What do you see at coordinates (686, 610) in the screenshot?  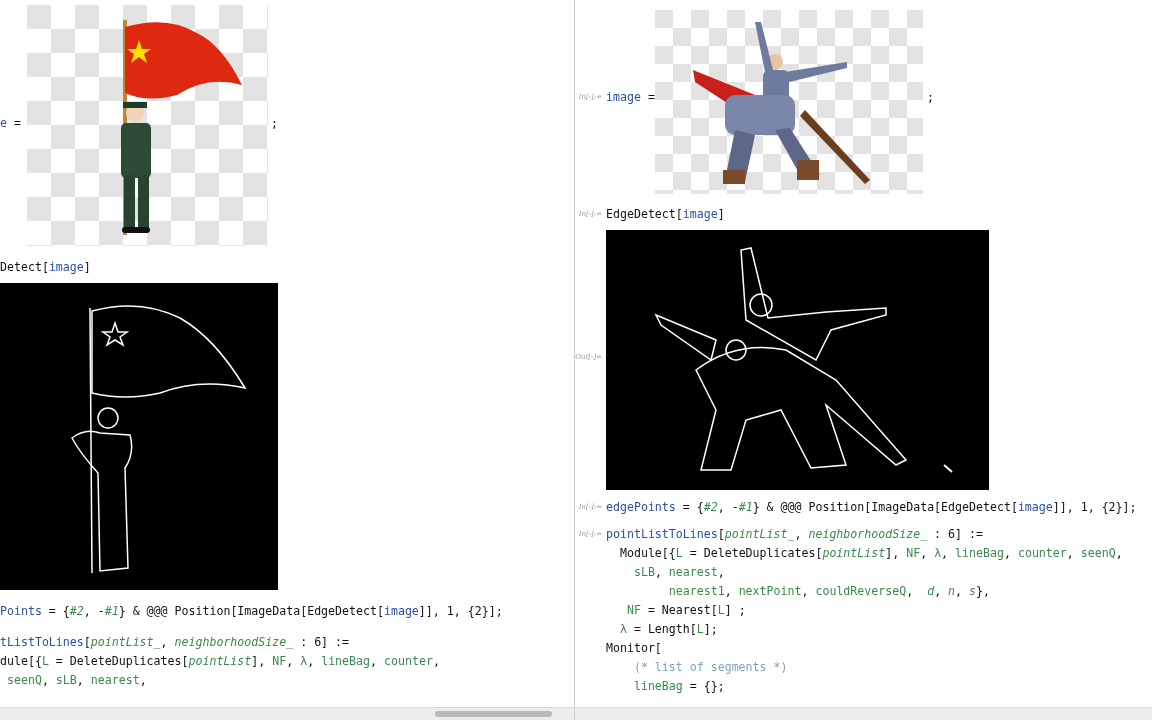 I see `code-line: NF = Nearest[L] ;` at bounding box center [686, 610].